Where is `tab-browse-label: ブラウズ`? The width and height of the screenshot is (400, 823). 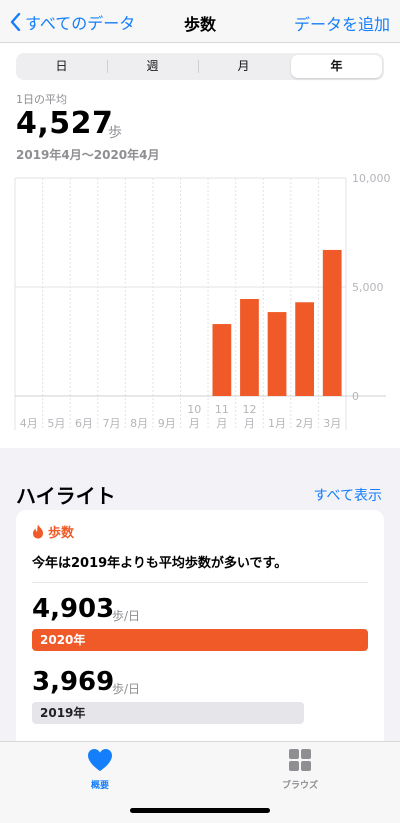 tab-browse-label: ブラウズ is located at coordinates (299, 786).